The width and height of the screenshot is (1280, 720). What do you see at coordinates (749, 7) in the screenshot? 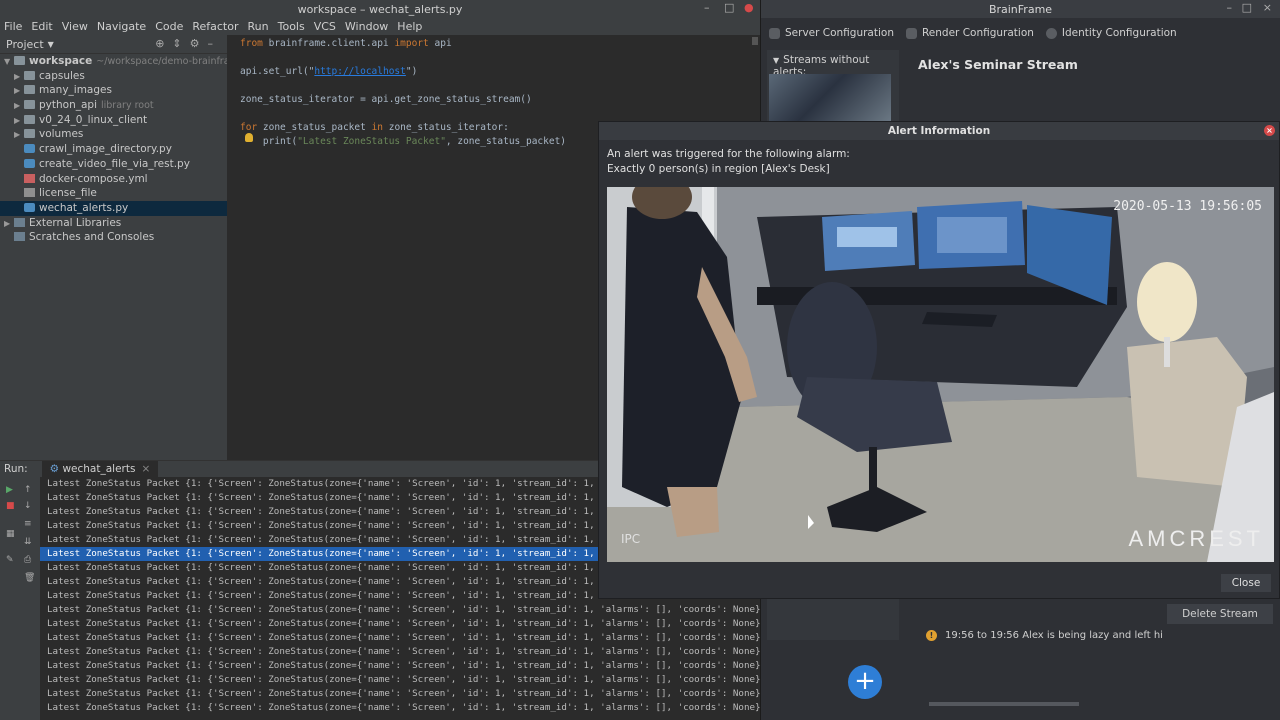
I see `close-icon: ●` at bounding box center [749, 7].